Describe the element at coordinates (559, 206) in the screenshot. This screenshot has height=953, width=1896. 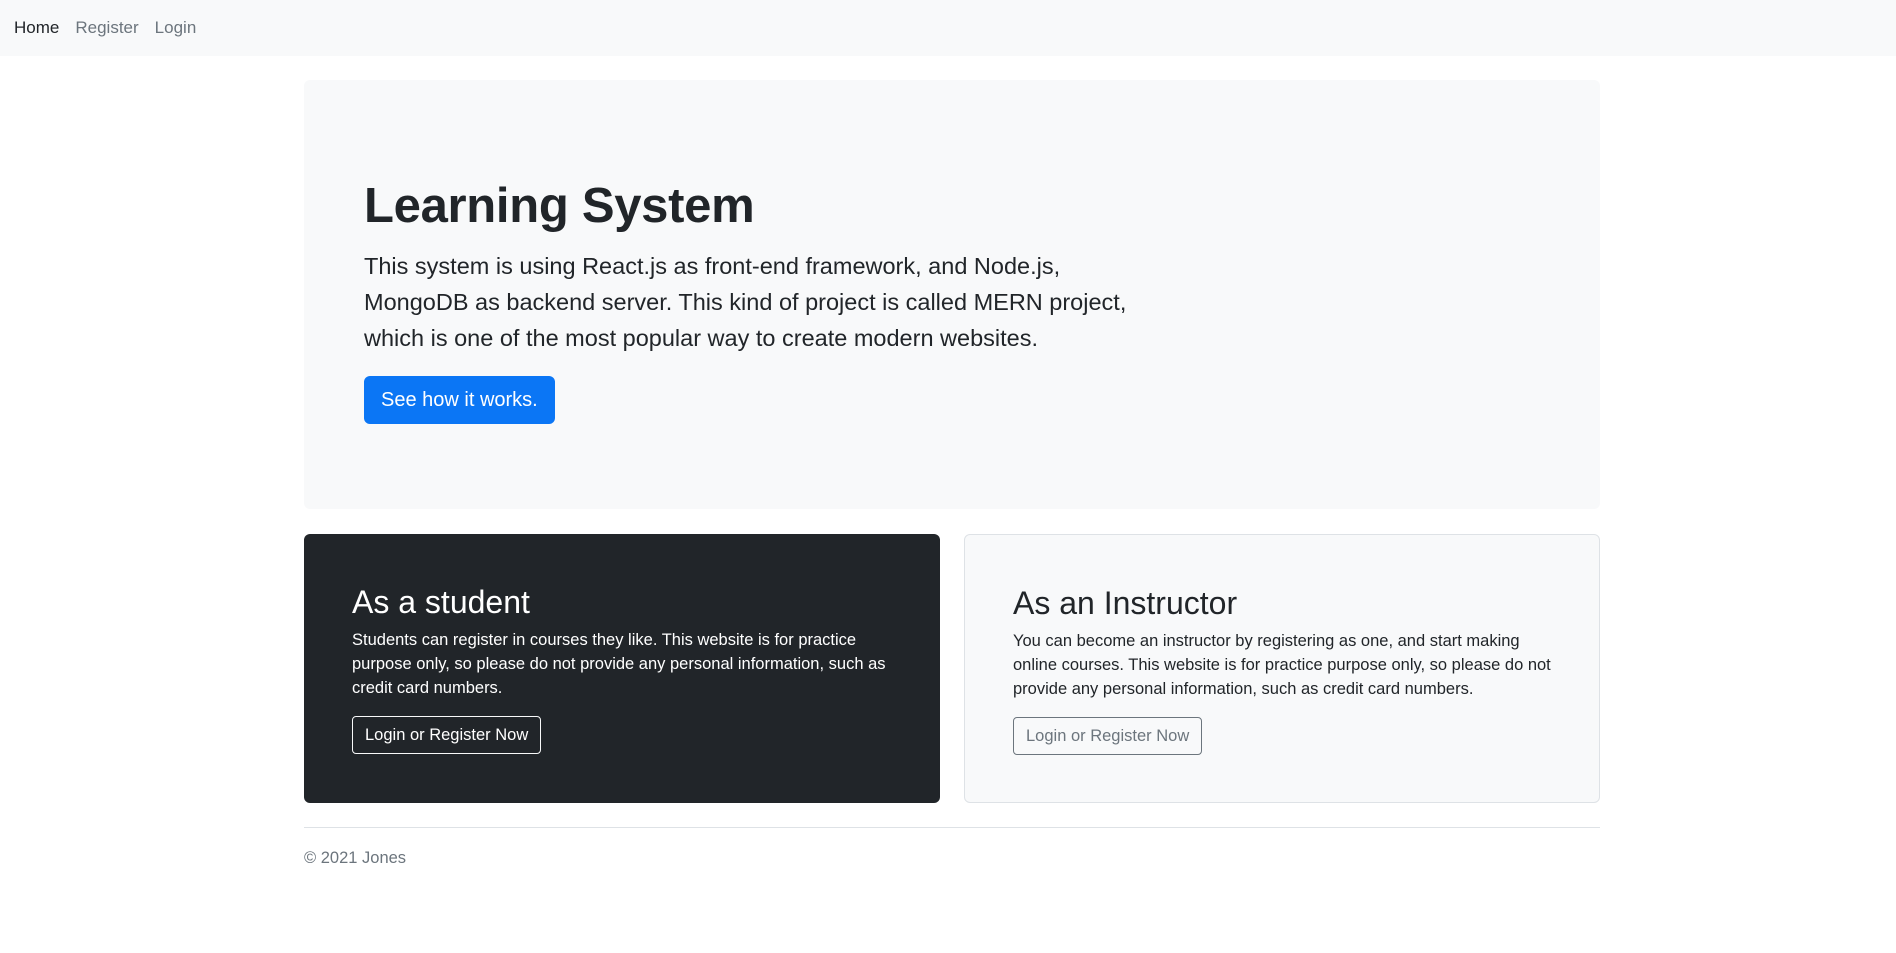
I see `hero-title: Learning System` at that location.